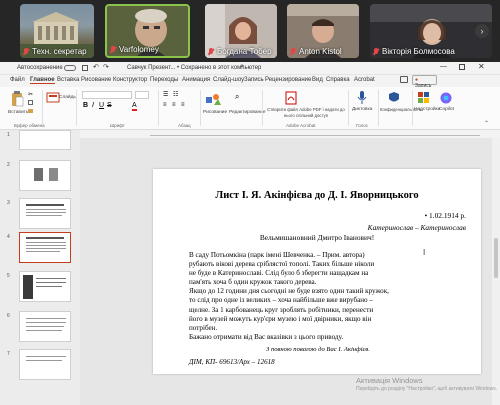 Image resolution: width=500 pixels, height=405 pixels. I want to click on tab-transitions: Переходы, so click(164, 80).